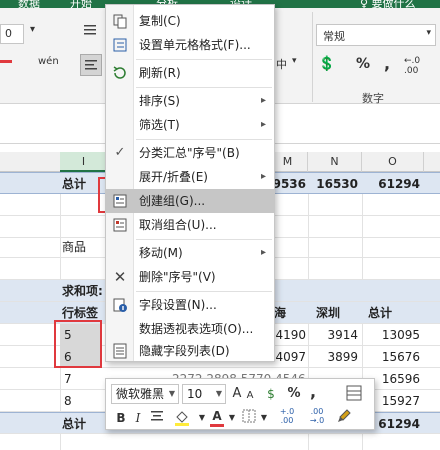  Describe the element at coordinates (160, 21) in the screenshot. I see `menu-item-label: 复制(C)` at that location.